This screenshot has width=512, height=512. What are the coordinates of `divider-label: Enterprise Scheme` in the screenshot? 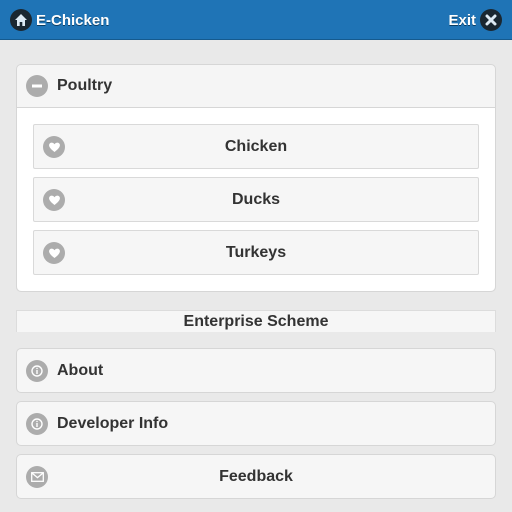 It's located at (256, 321).